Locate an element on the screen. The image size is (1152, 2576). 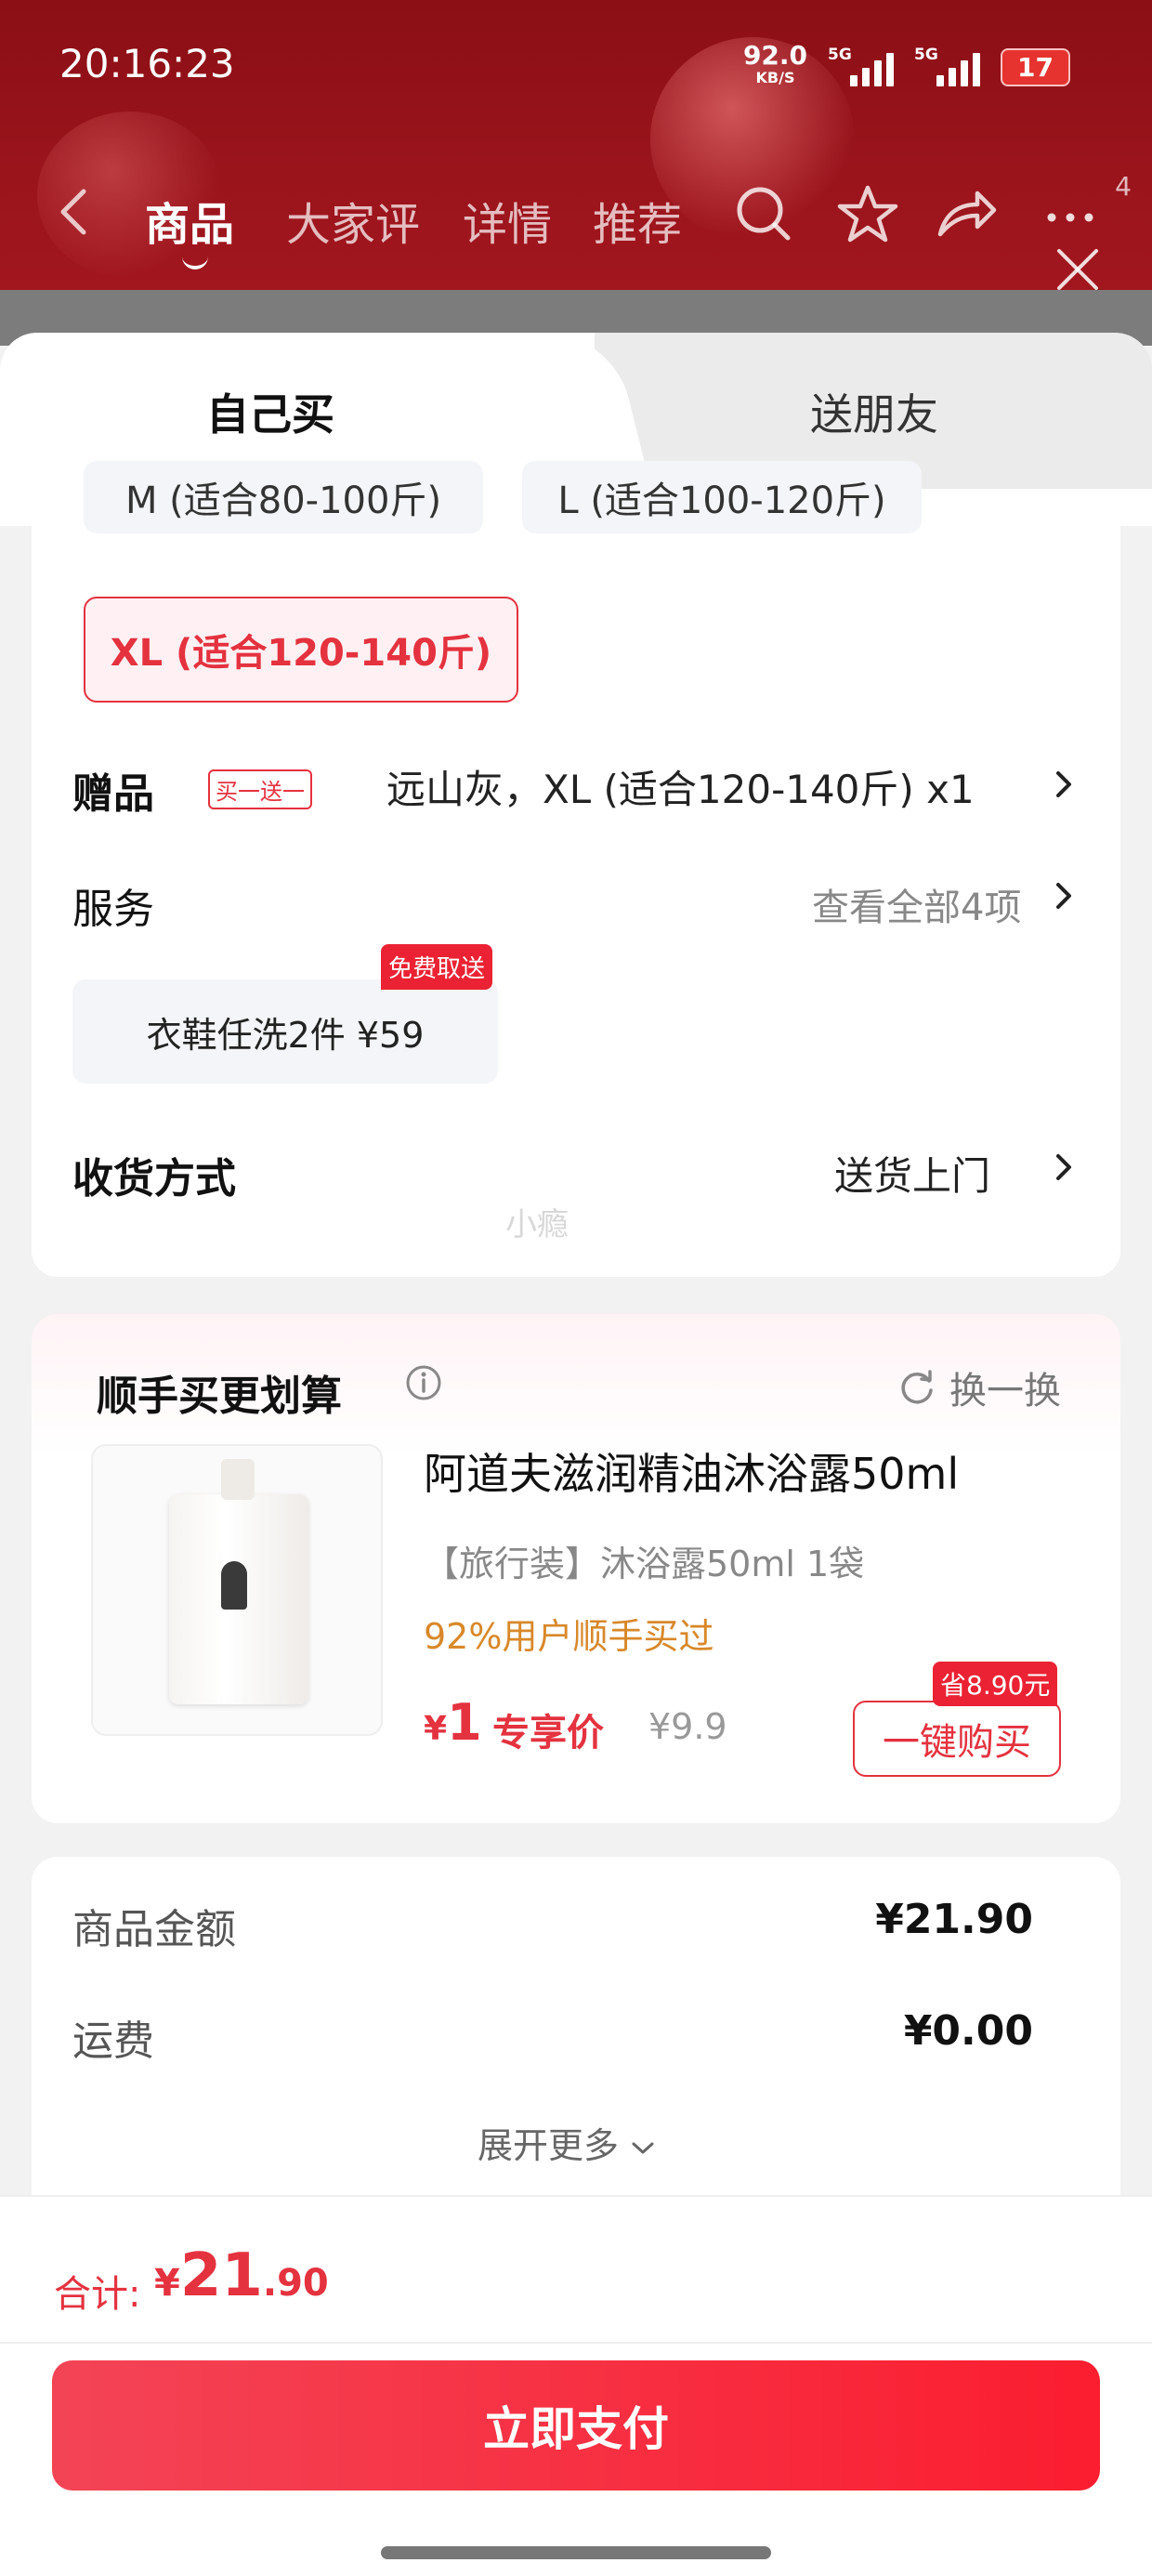
tab-product: 商品 is located at coordinates (189, 228).